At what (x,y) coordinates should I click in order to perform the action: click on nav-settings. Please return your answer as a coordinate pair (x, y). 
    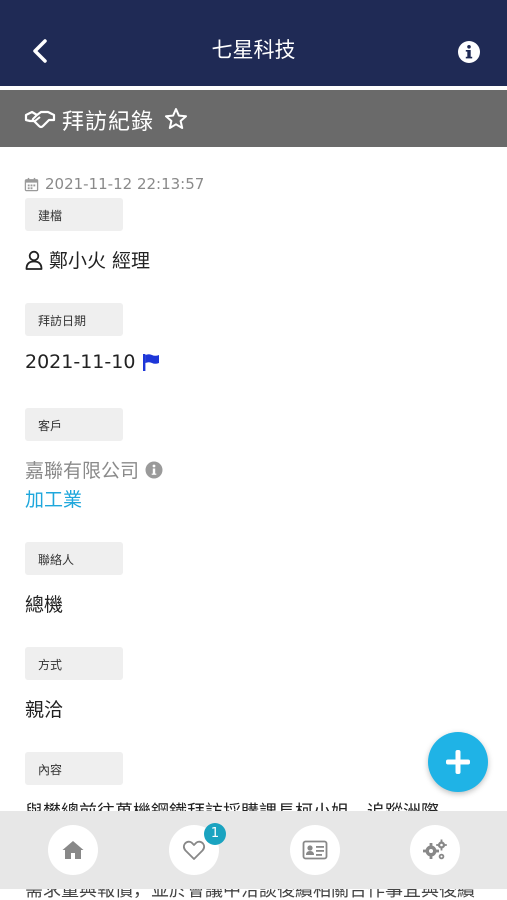
    Looking at the image, I should click on (435, 850).